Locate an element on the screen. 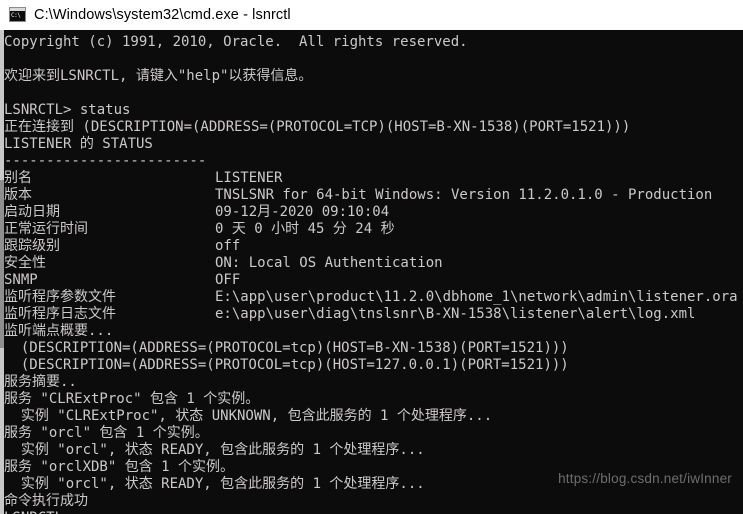  status-label: 安全性 is located at coordinates (25, 263).